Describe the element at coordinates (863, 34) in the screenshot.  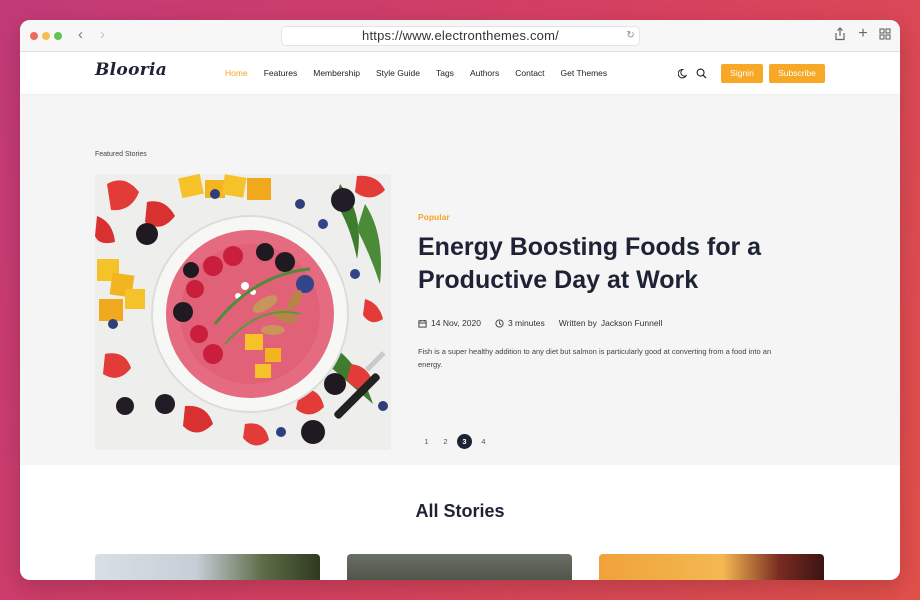
I see `new-tab-icon: +` at that location.